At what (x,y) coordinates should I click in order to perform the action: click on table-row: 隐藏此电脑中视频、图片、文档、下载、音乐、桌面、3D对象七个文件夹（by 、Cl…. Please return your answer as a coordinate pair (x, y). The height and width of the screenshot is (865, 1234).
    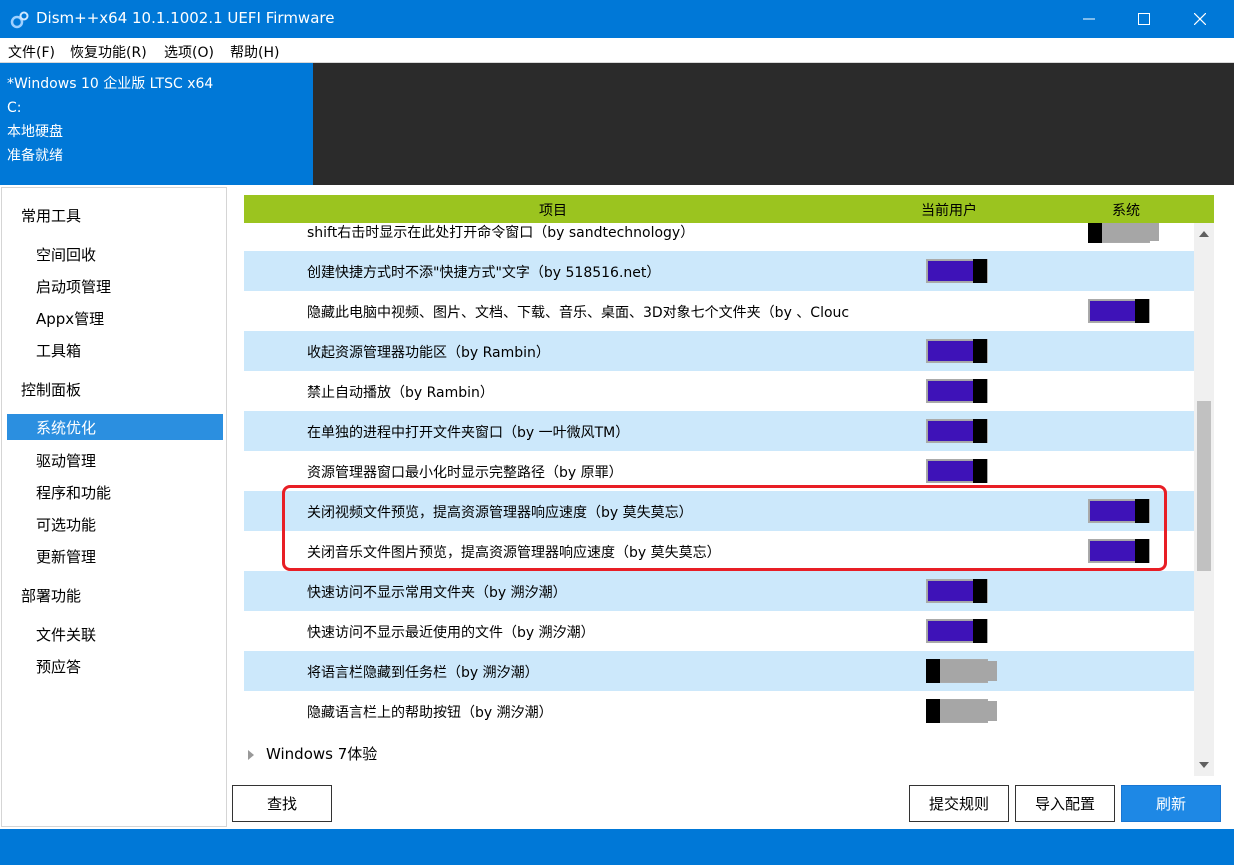
    Looking at the image, I should click on (719, 311).